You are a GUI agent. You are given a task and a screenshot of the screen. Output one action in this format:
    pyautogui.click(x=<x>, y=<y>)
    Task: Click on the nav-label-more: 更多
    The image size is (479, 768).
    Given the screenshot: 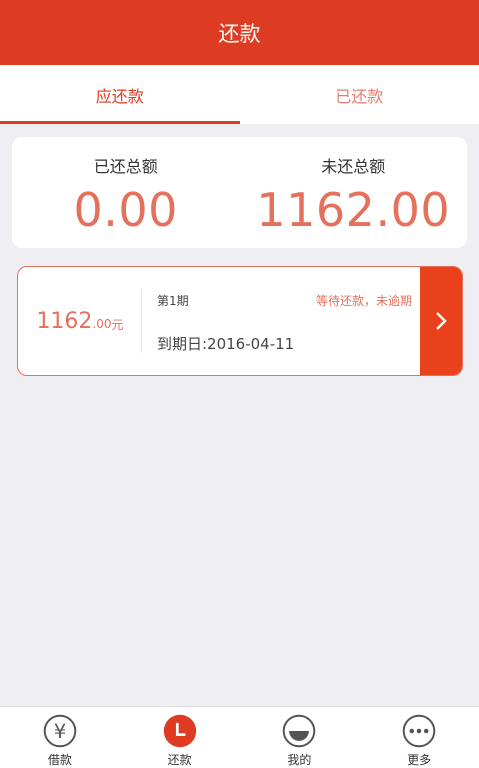 What is the action you would take?
    pyautogui.click(x=419, y=759)
    